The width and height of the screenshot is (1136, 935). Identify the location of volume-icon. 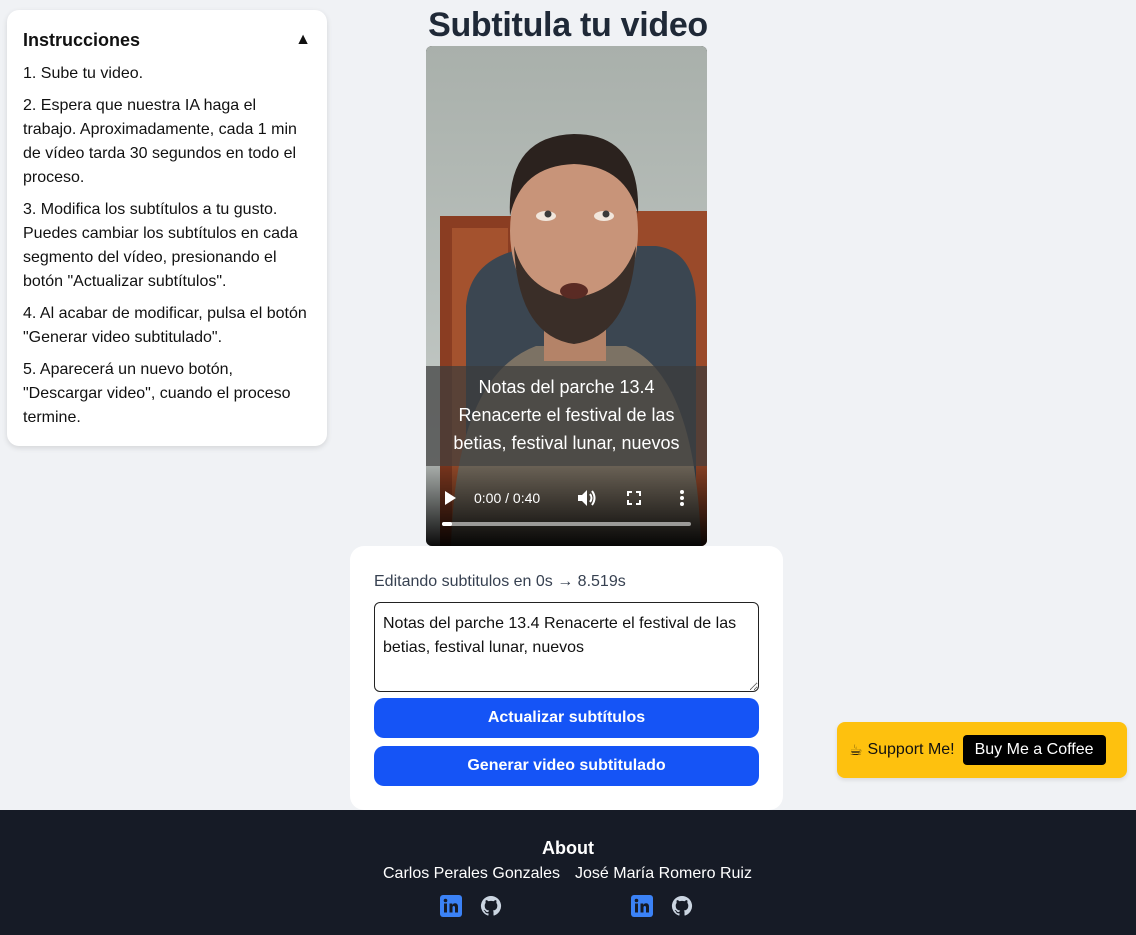
(587, 498).